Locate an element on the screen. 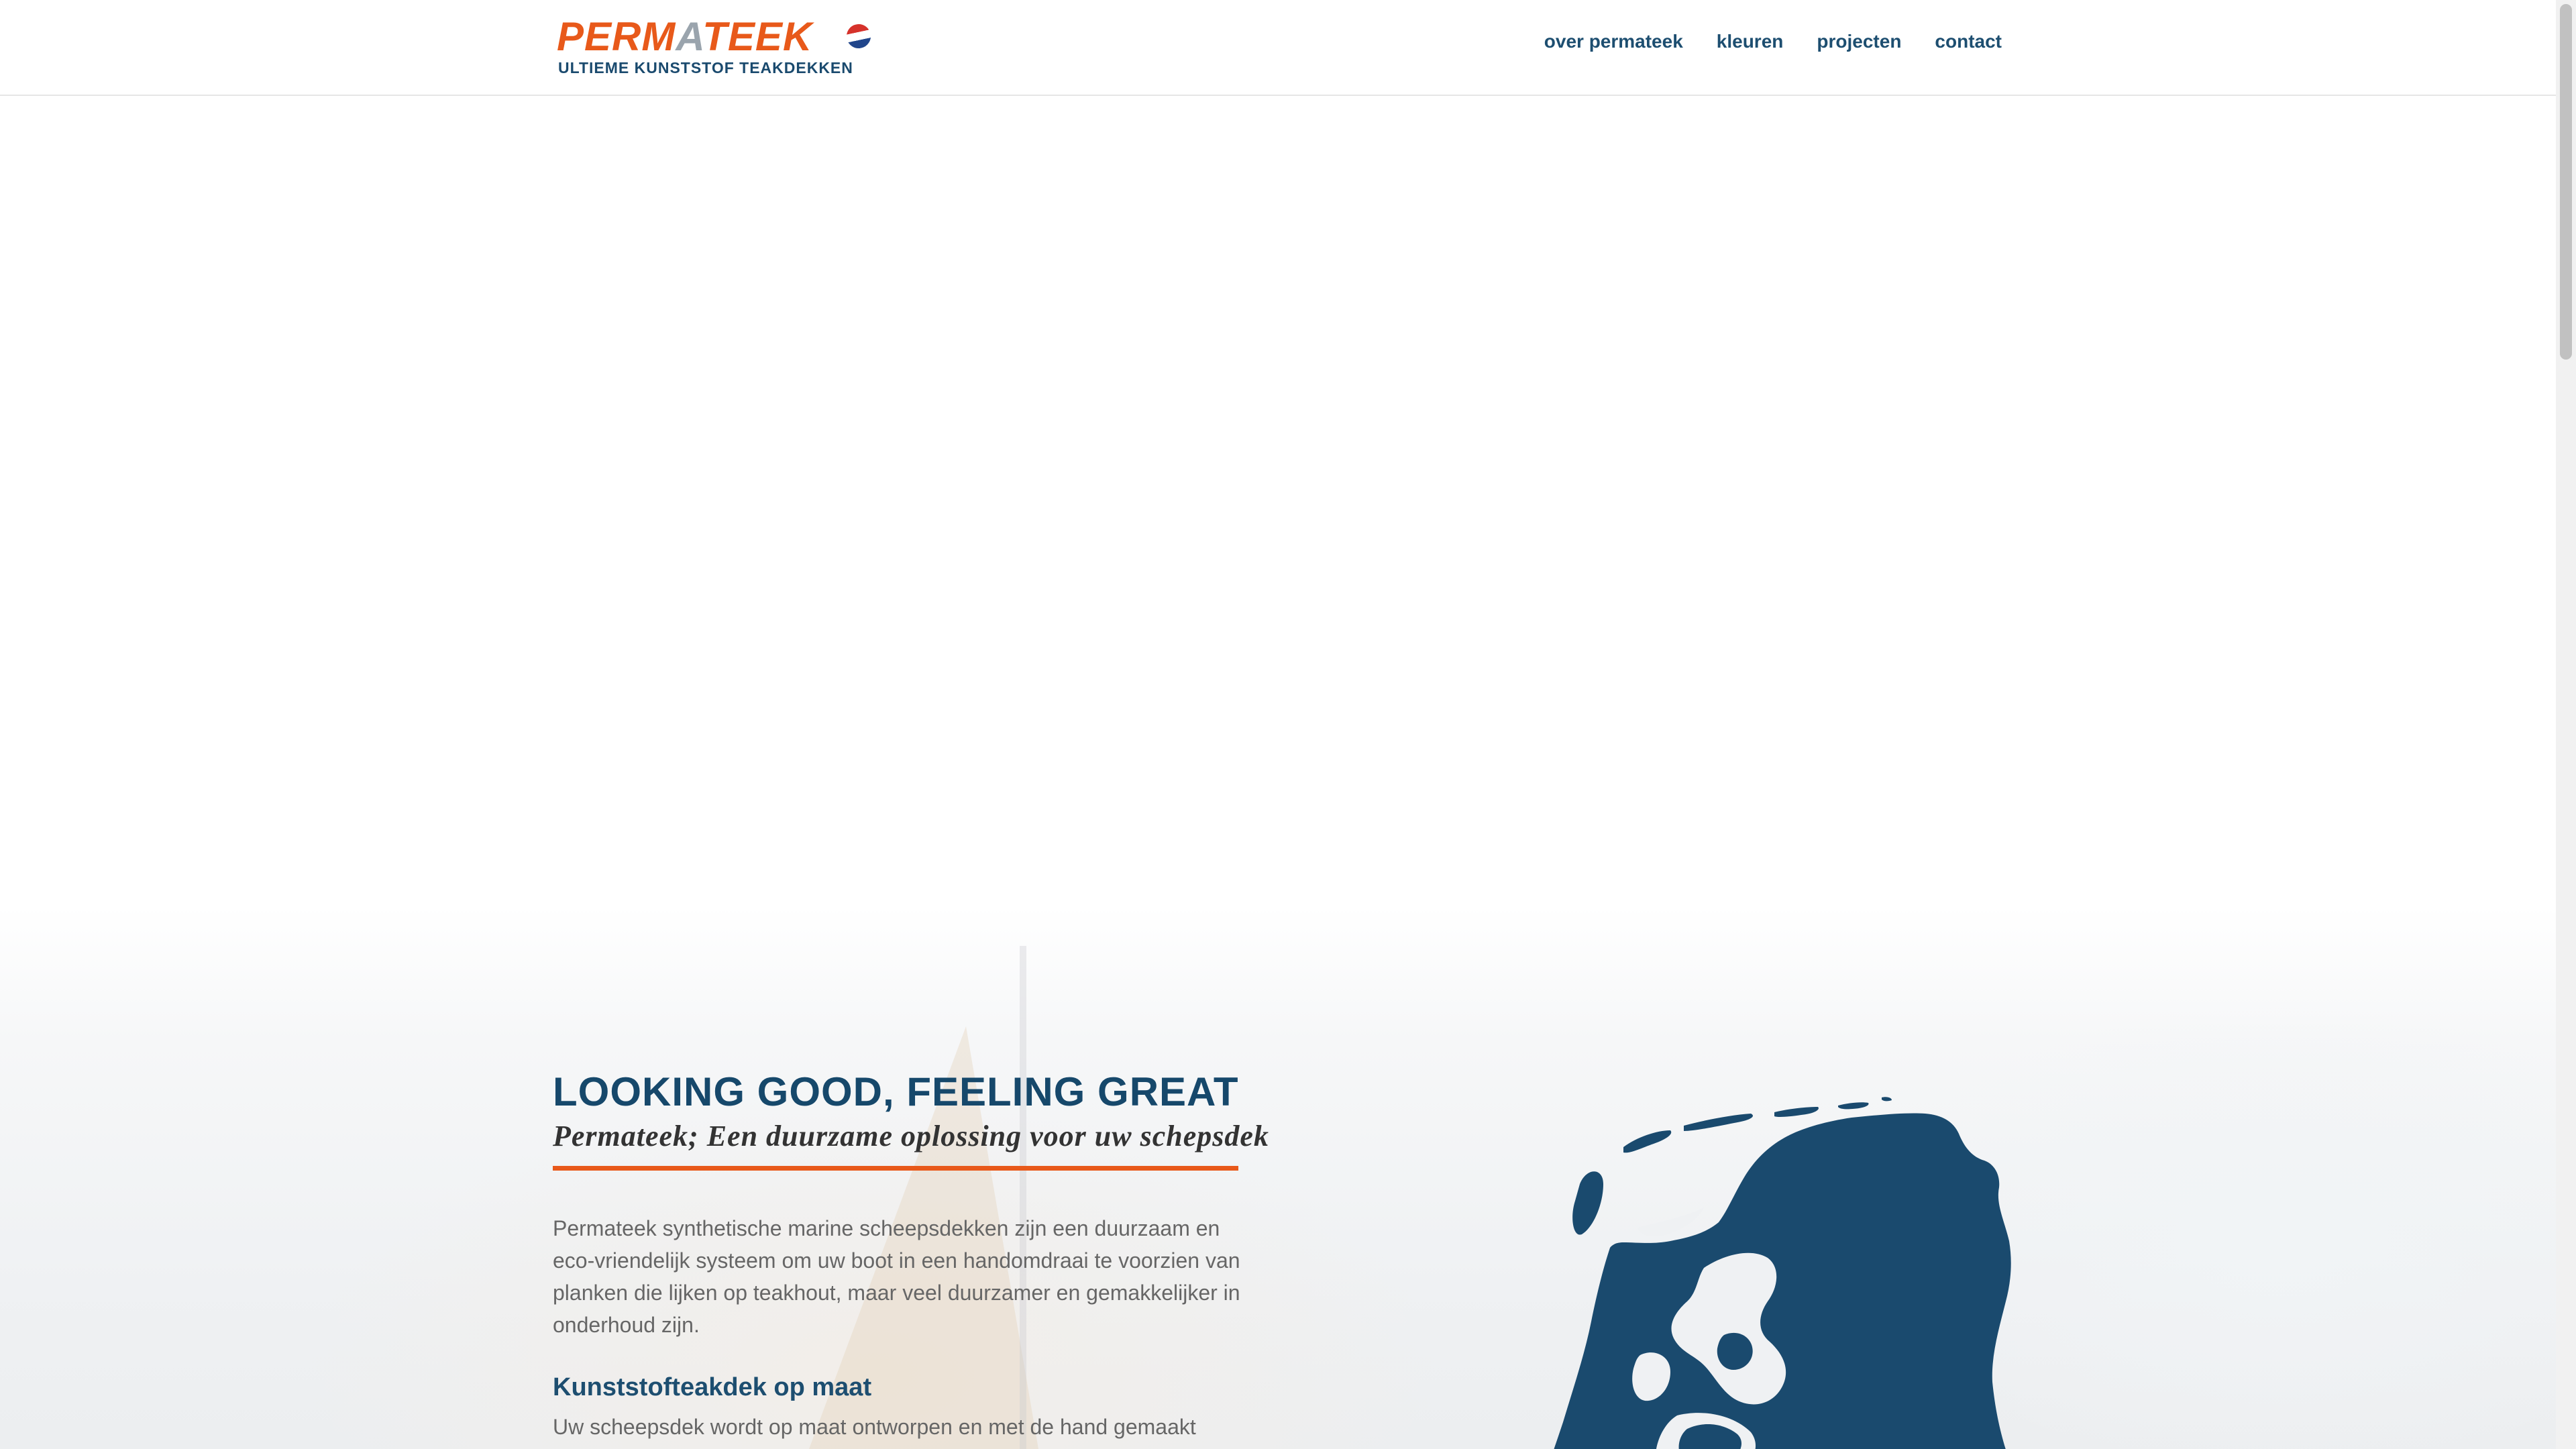  section-title: Kunststofteakdek op maat is located at coordinates (712, 1387).